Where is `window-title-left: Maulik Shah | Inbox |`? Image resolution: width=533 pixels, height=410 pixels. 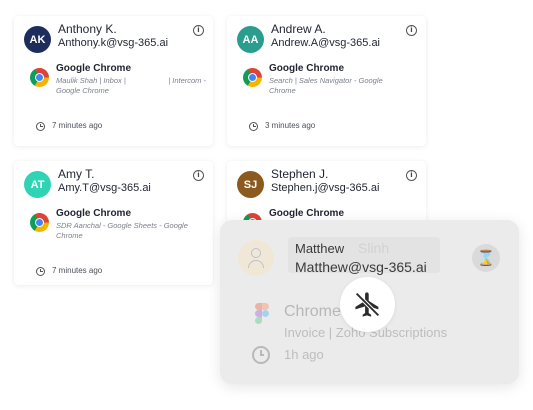 window-title-left: Maulik Shah | Inbox | is located at coordinates (91, 80).